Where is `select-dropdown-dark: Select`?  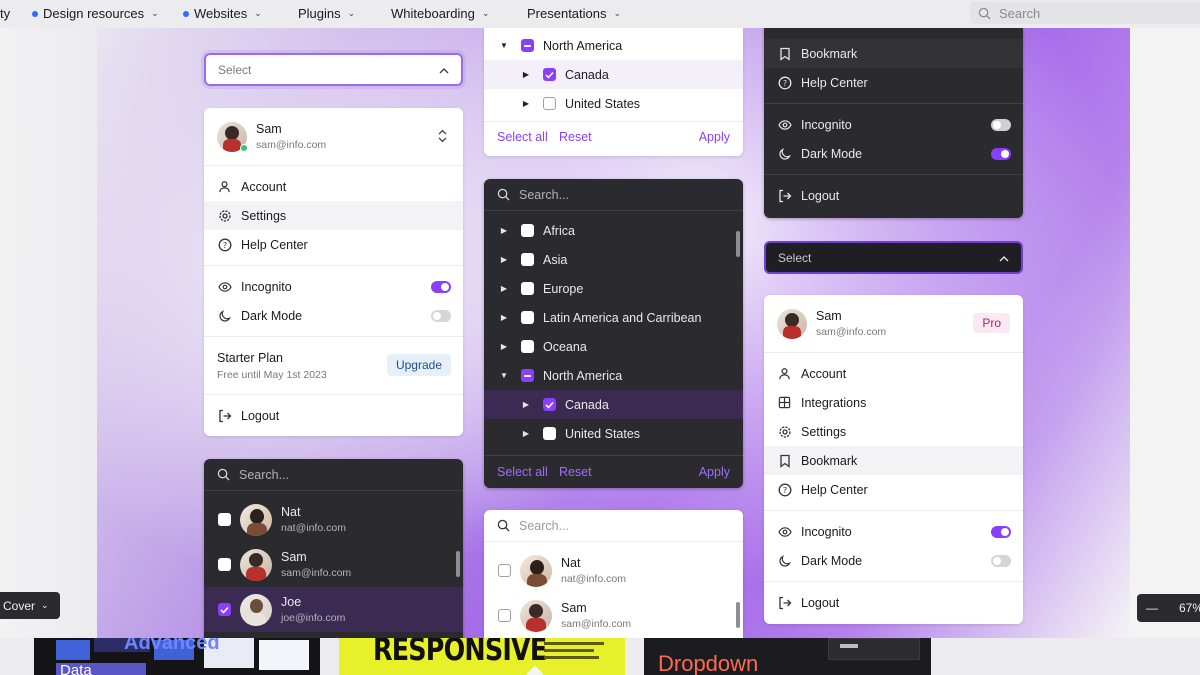
select-dropdown-dark: Select is located at coordinates (893, 257).